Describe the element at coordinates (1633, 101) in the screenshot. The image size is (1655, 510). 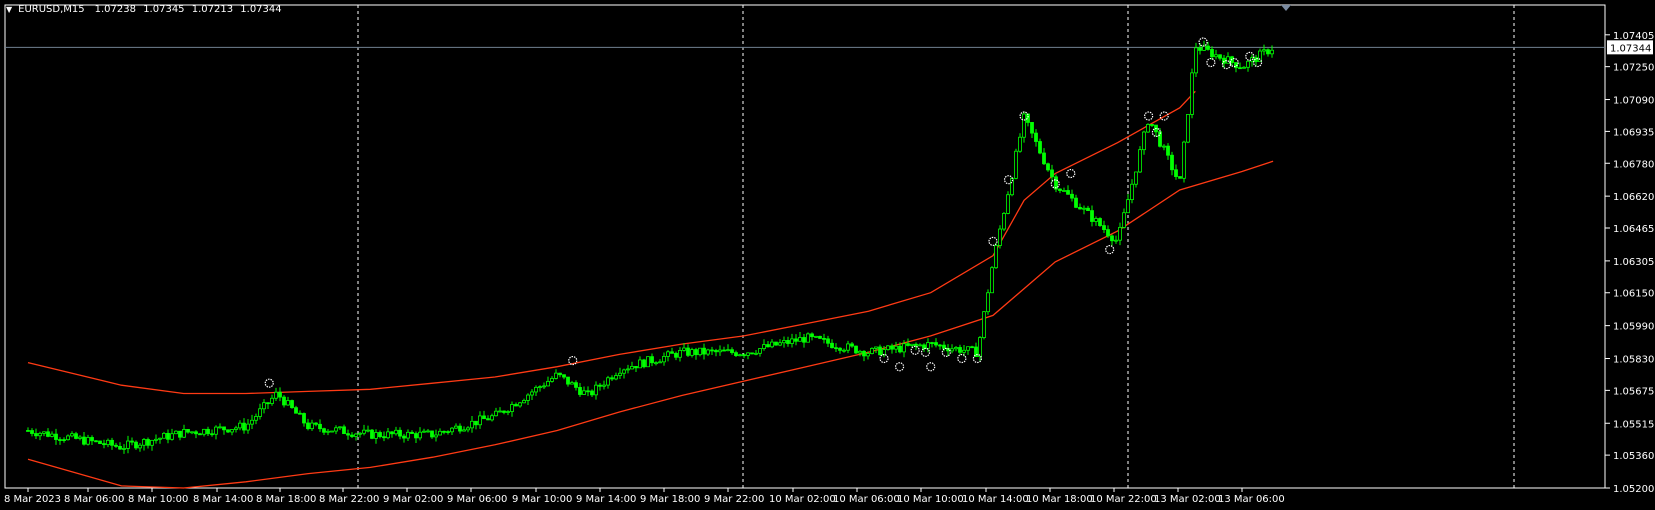
I see `y-tick-label-2: 1.07090` at that location.